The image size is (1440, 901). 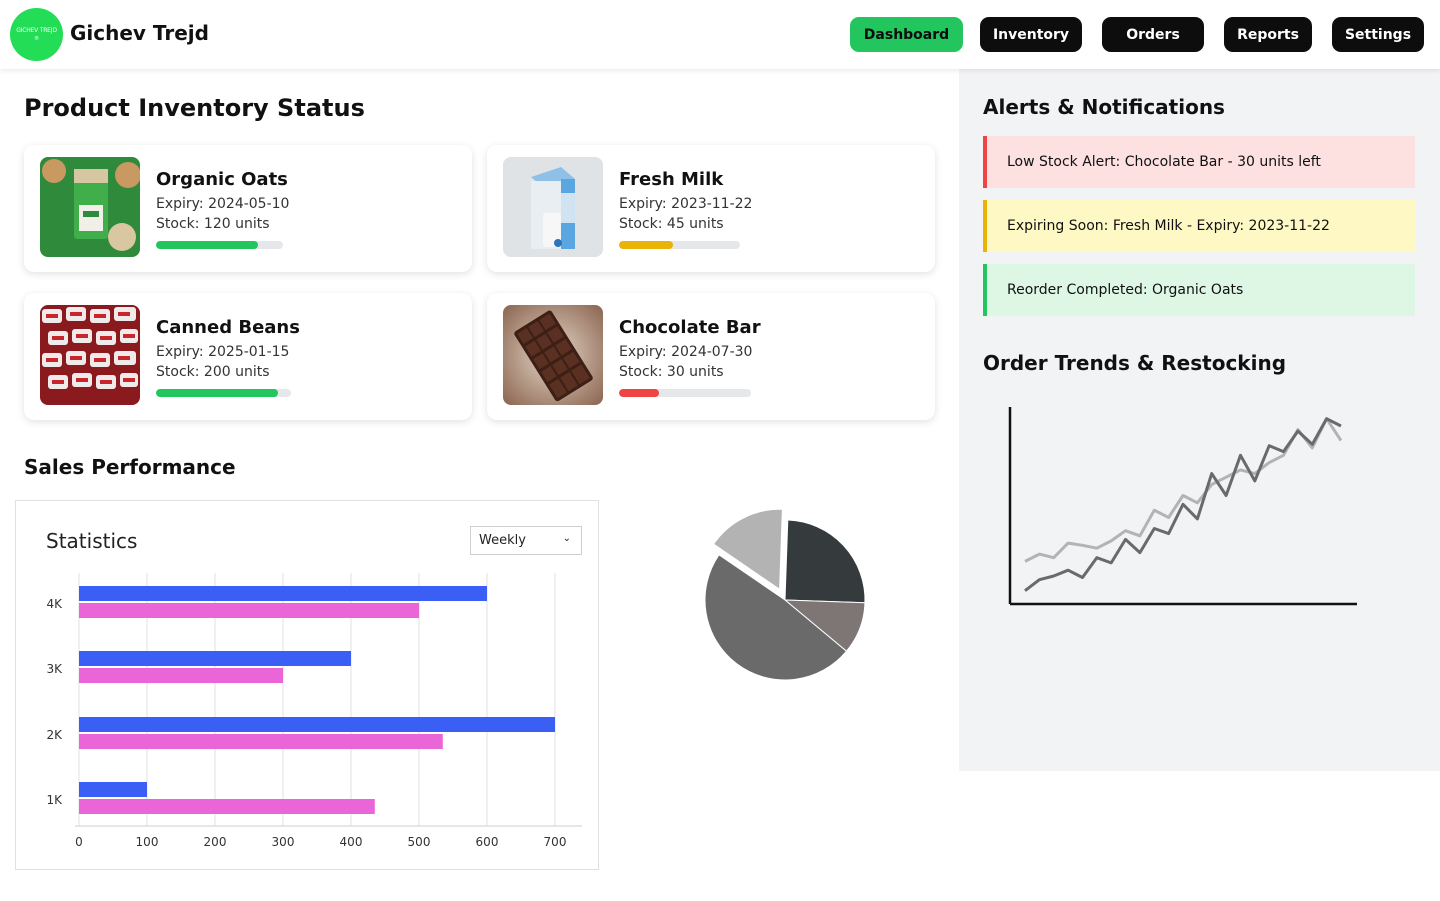 What do you see at coordinates (1153, 34) in the screenshot?
I see `nav-orders-button: Orders` at bounding box center [1153, 34].